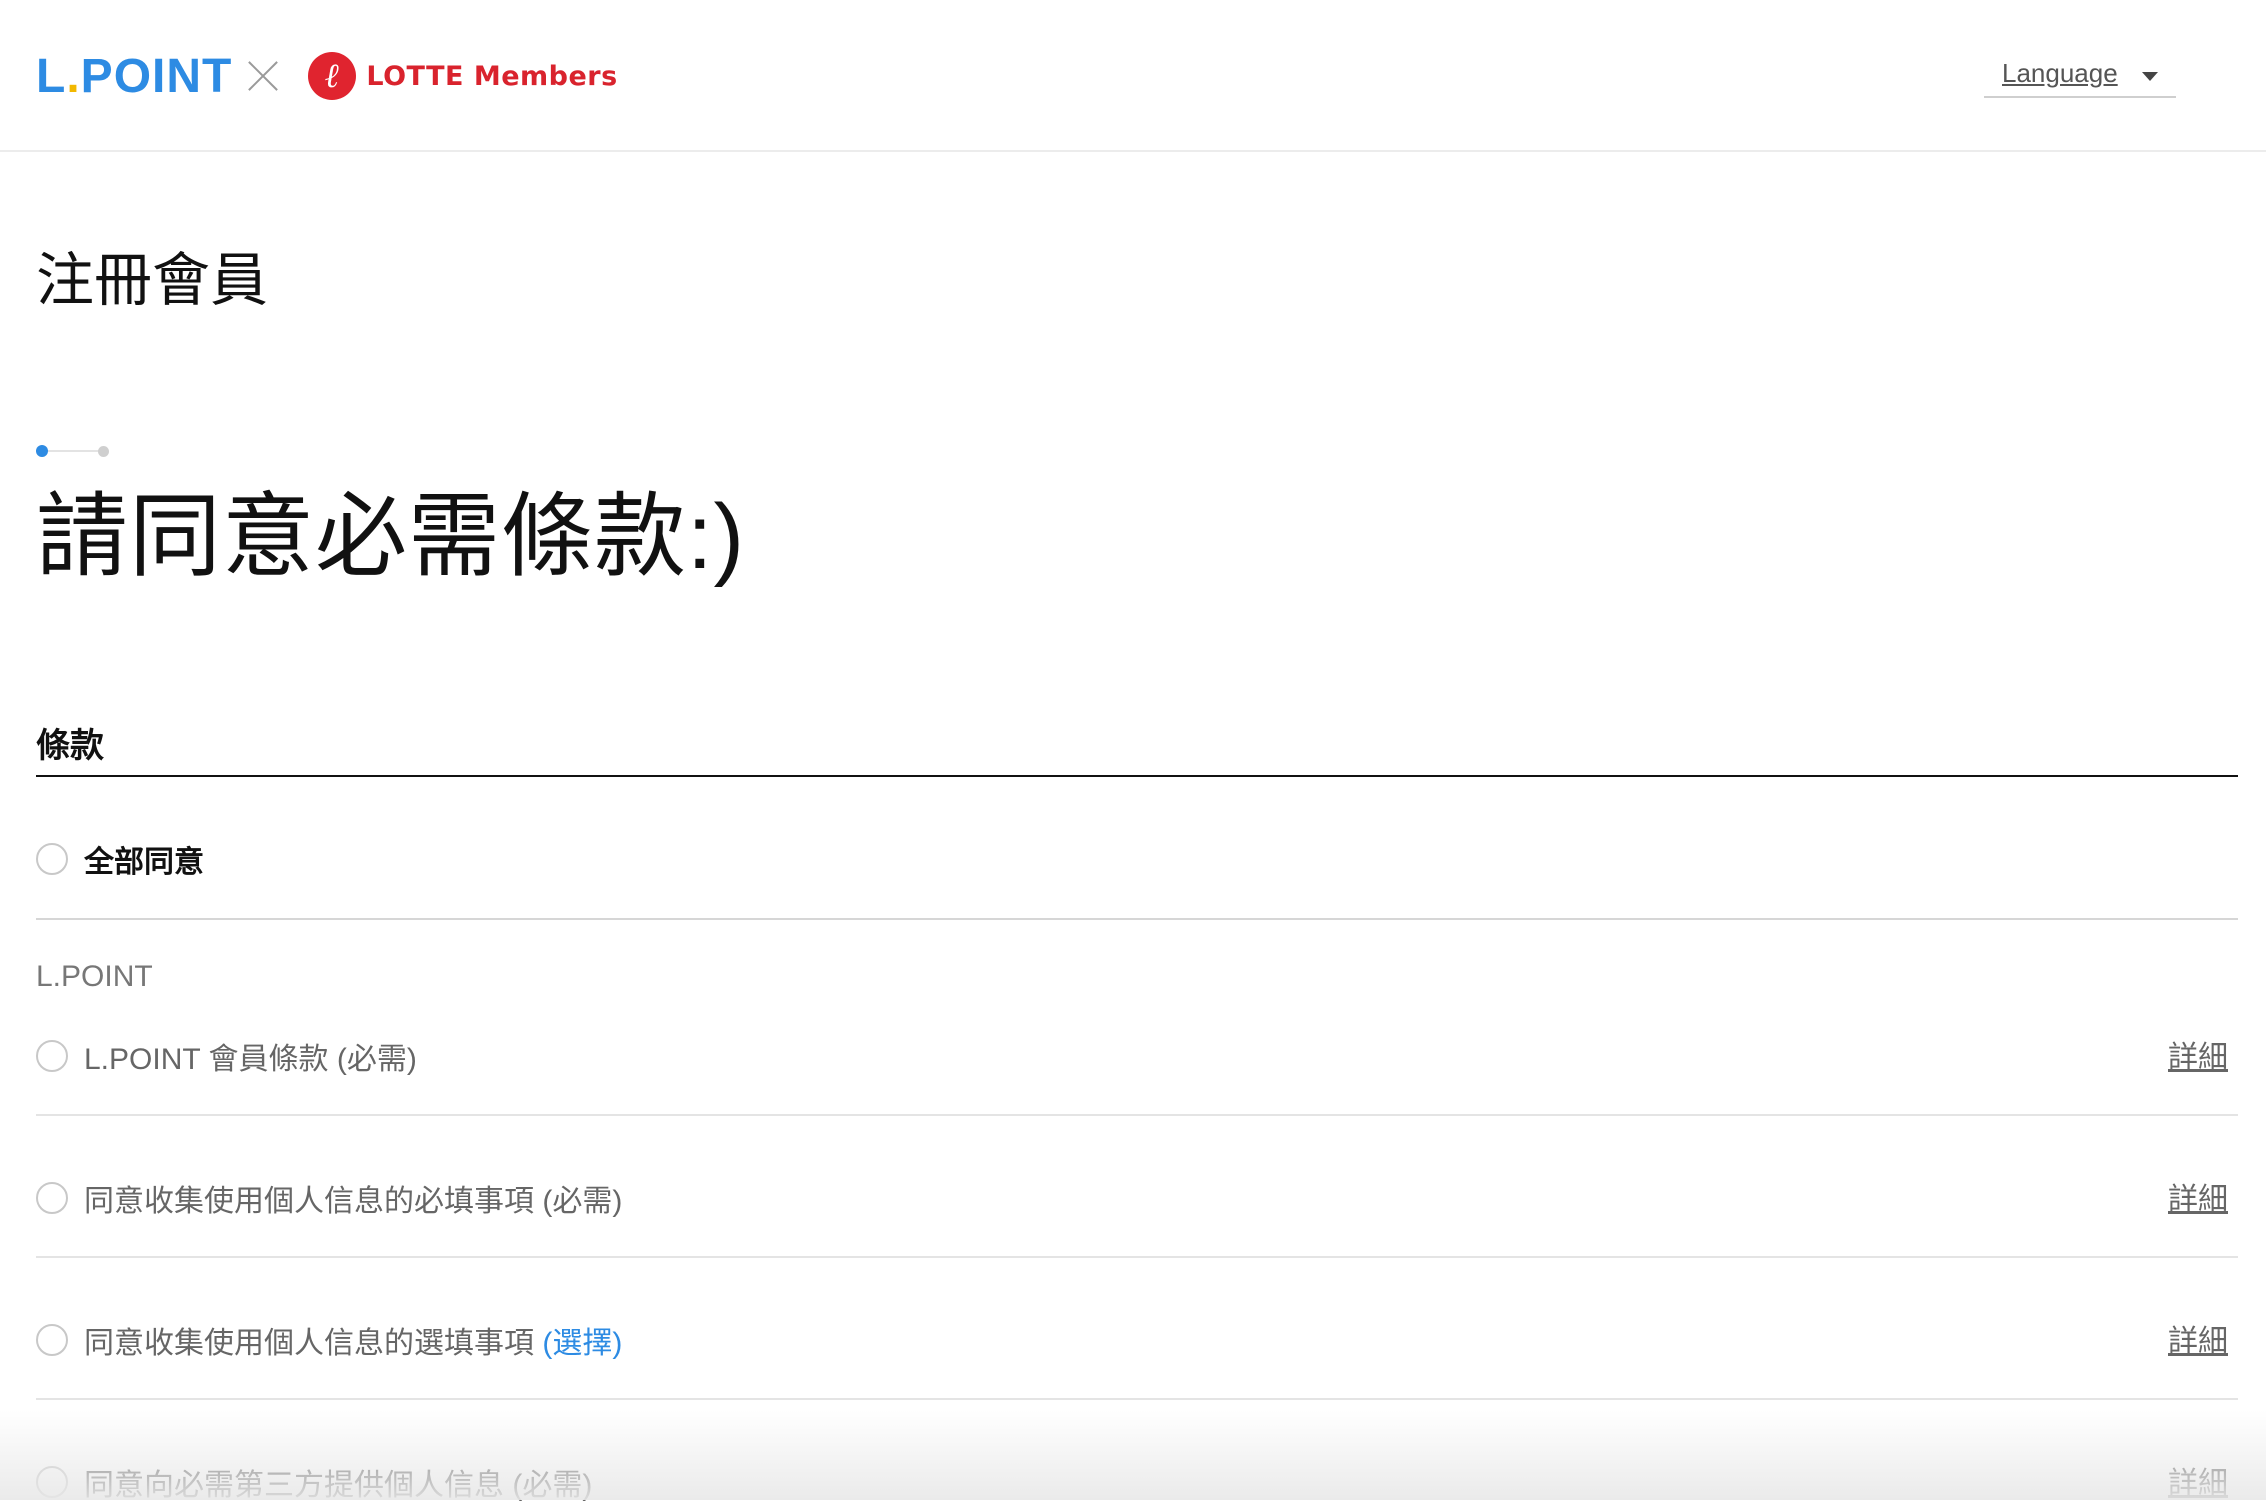 The width and height of the screenshot is (2266, 1504). I want to click on page-title: 注冊會員, so click(152, 280).